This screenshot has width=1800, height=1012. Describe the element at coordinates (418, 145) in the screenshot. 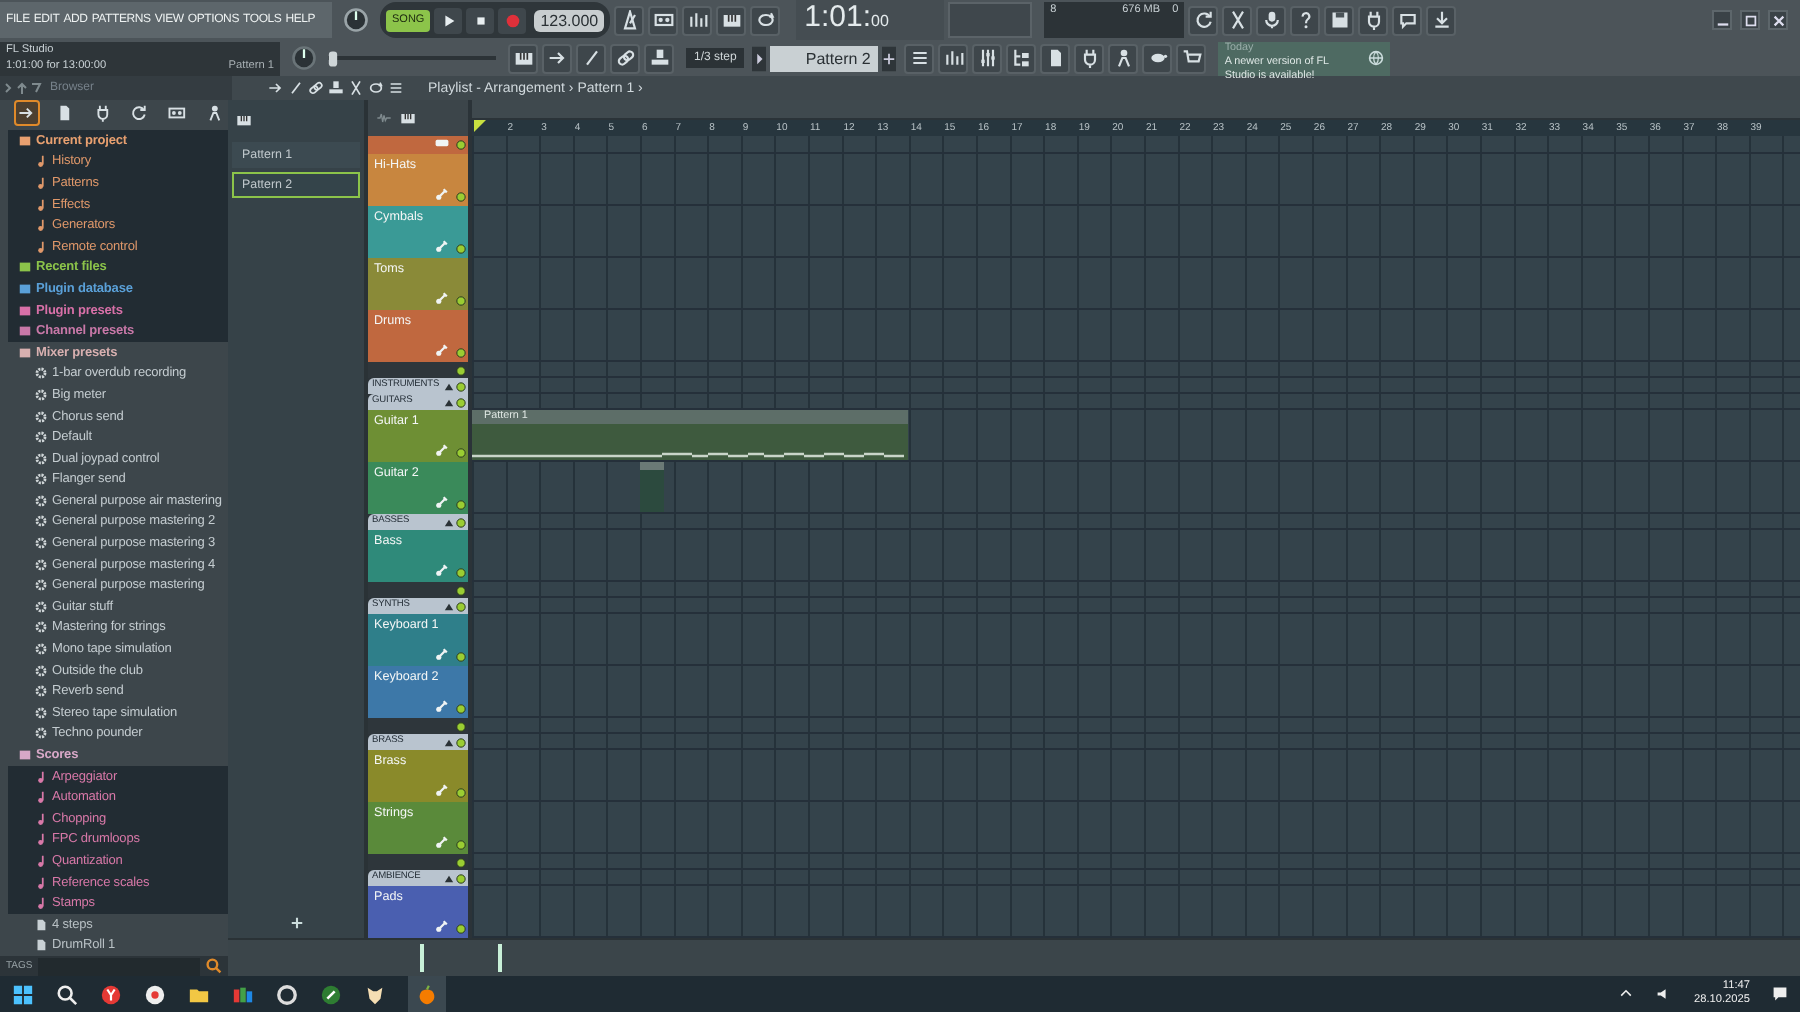

I see `track-header` at that location.